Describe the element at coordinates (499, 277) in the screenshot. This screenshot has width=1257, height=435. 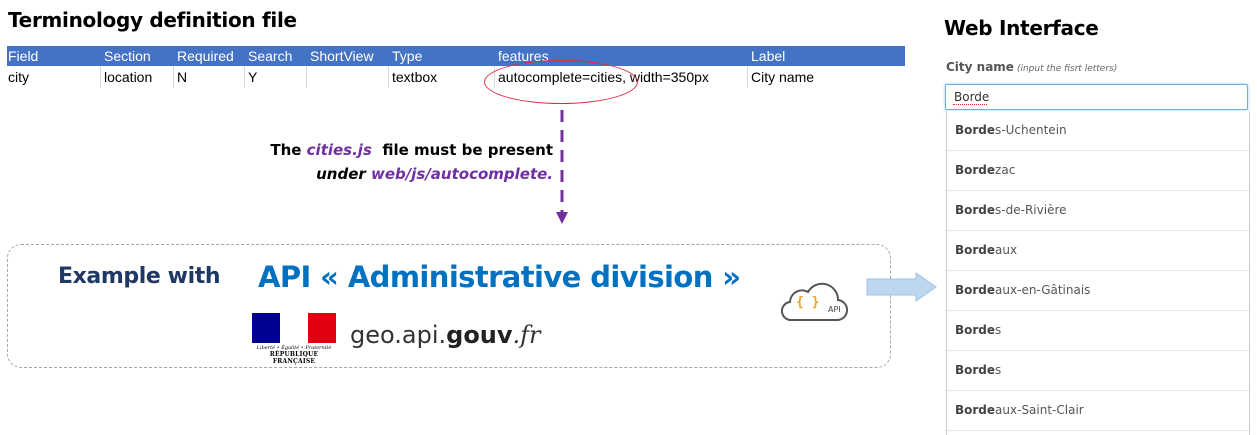
I see `api-title: API « Administrative division »` at that location.